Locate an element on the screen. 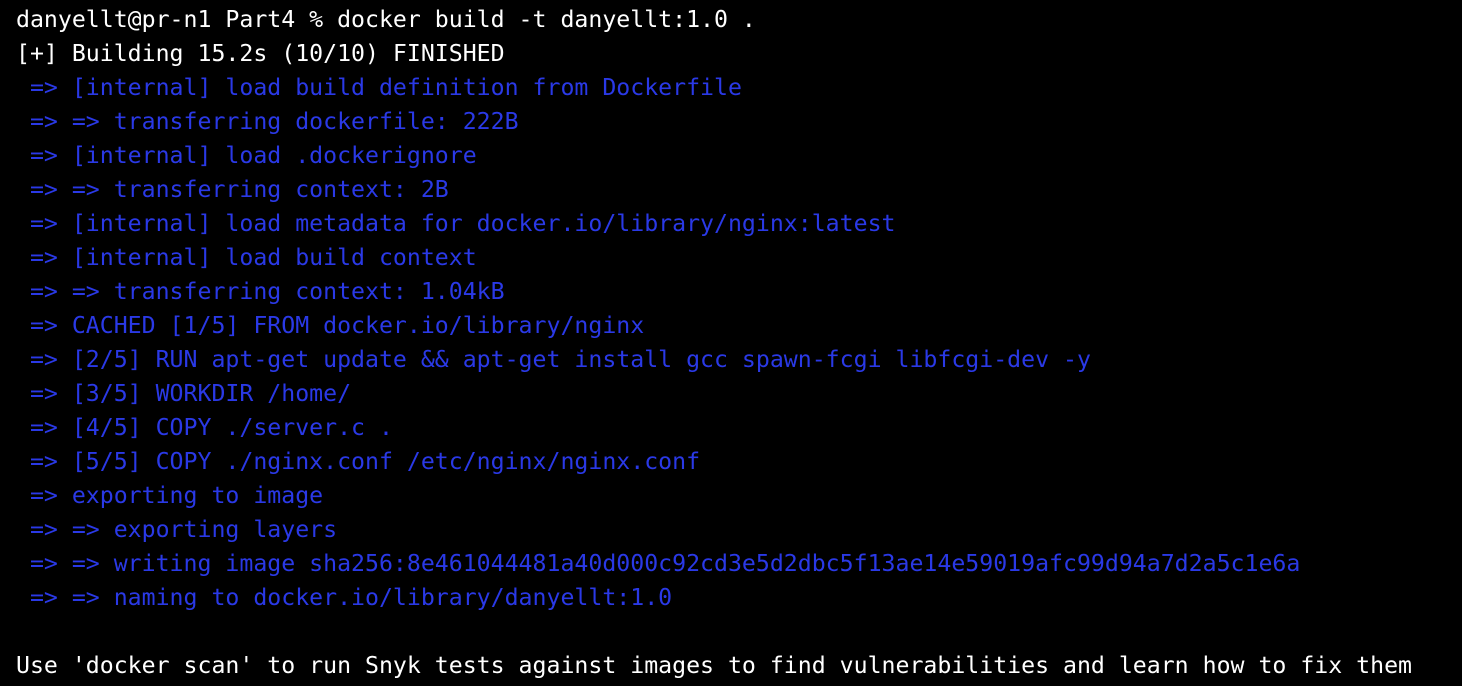 The image size is (1462, 686). build-step-line: => => transferring context: 2B is located at coordinates (232, 189).